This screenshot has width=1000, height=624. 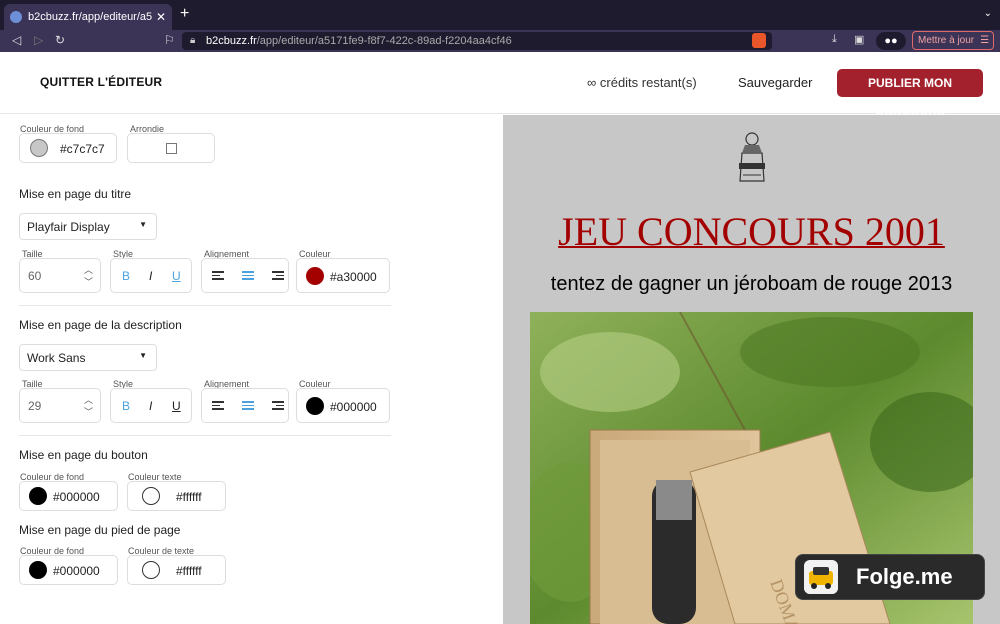 I want to click on private-glasses-icon: ●●, so click(x=891, y=41).